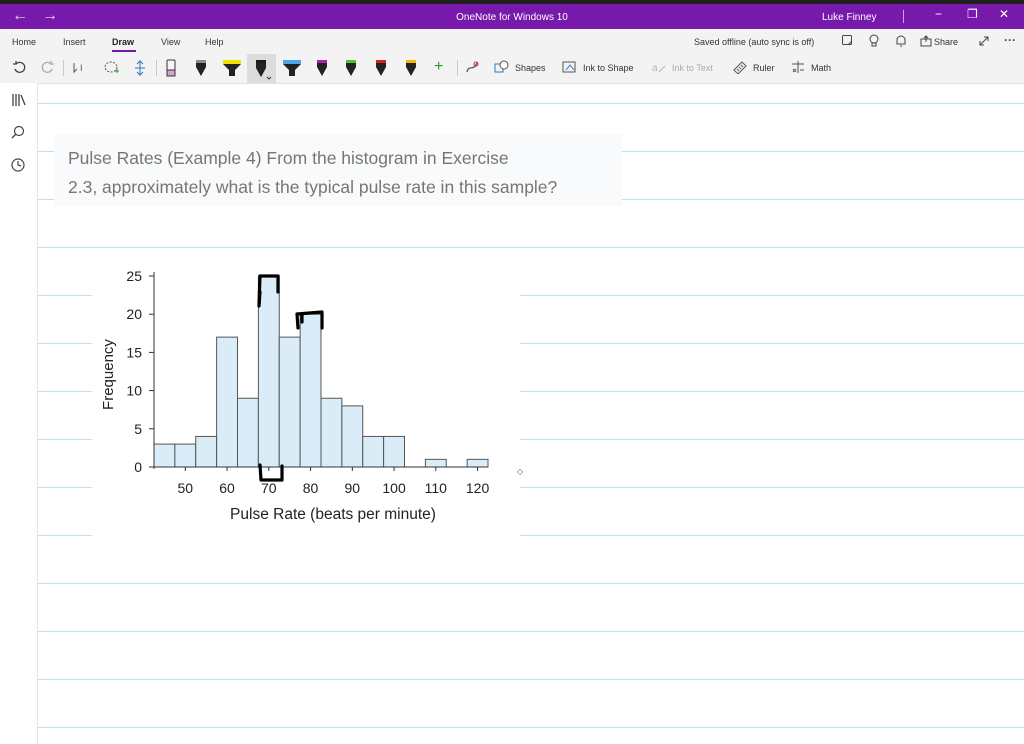  What do you see at coordinates (134, 276) in the screenshot?
I see `y-tick-label: 25` at bounding box center [134, 276].